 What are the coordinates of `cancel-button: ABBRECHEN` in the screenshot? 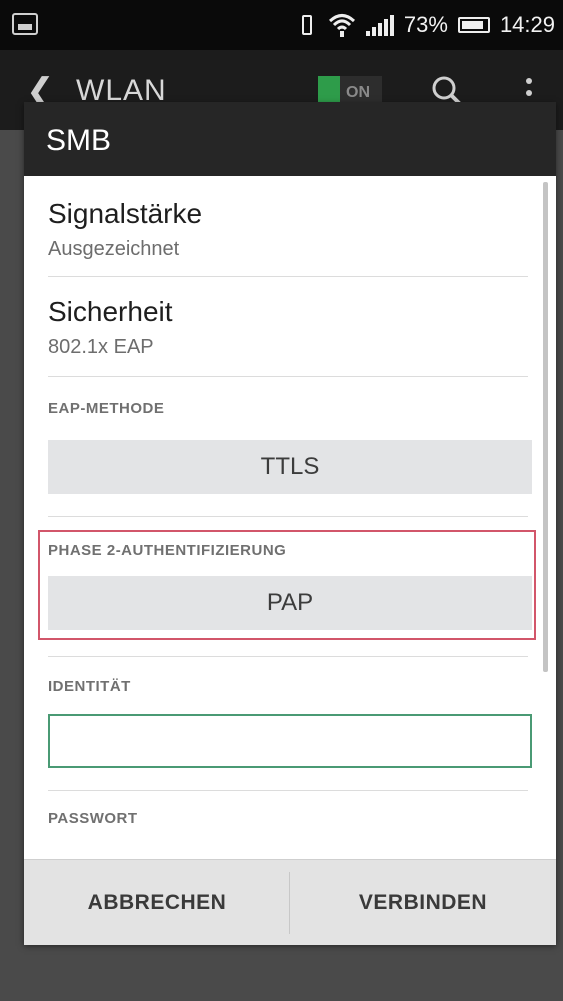 It's located at (157, 902).